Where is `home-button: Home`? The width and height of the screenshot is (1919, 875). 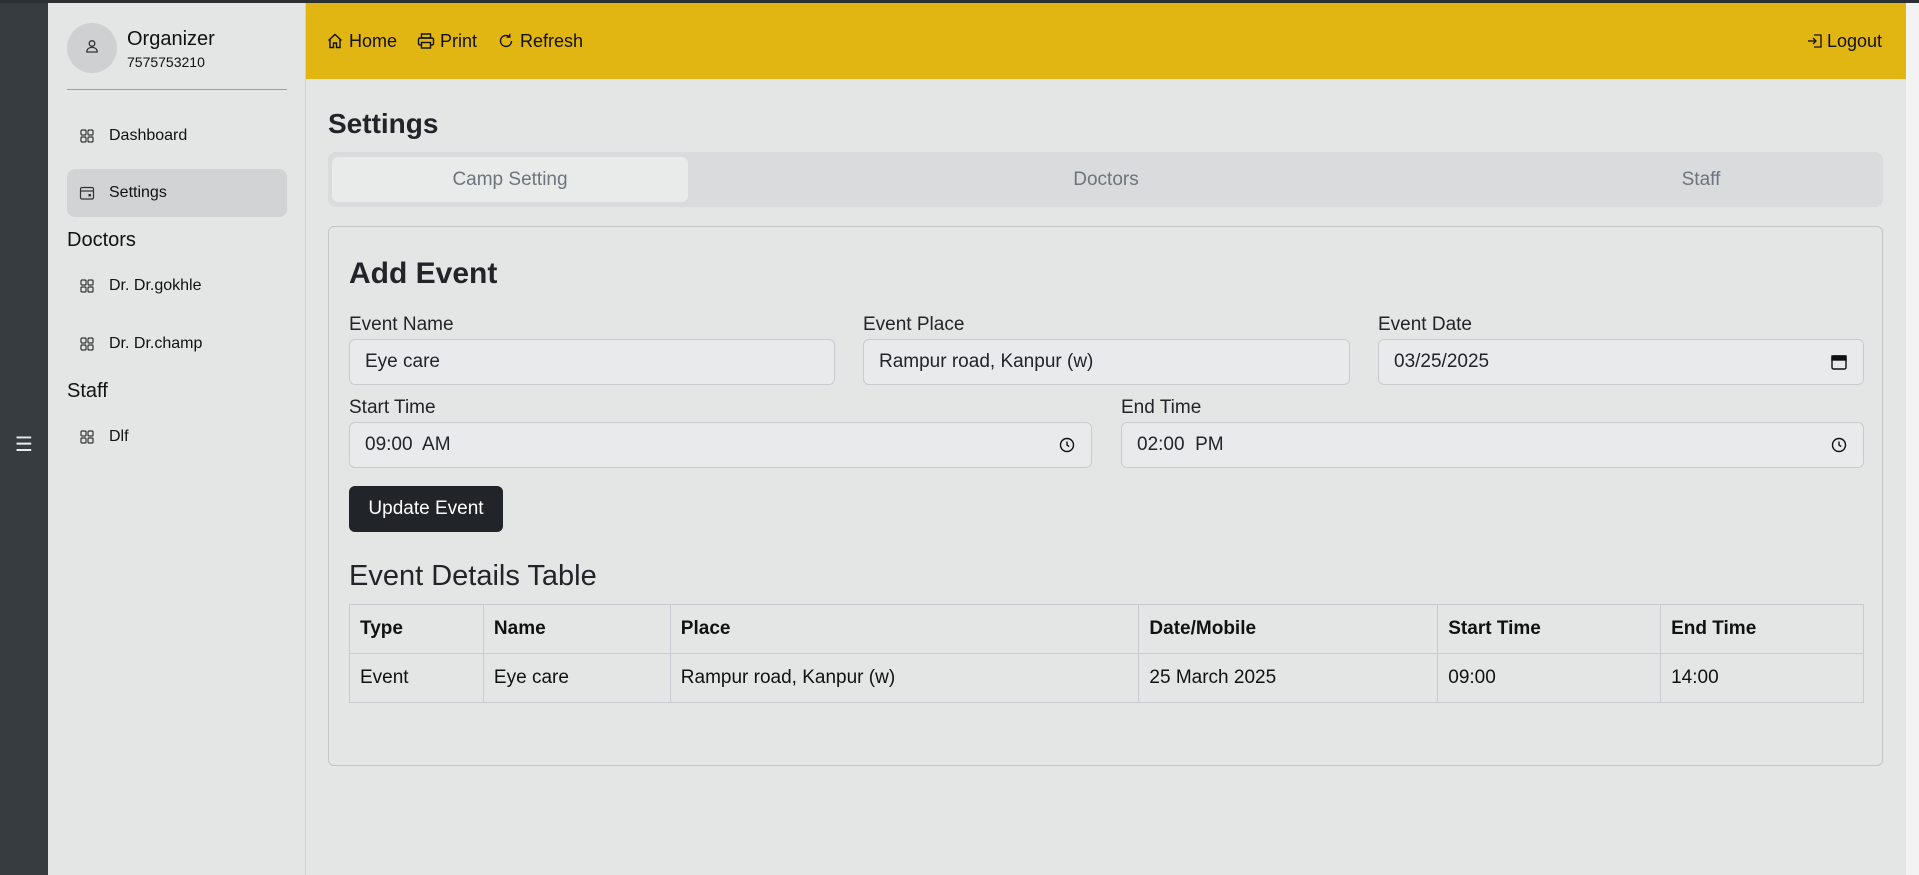
home-button: Home is located at coordinates (361, 41).